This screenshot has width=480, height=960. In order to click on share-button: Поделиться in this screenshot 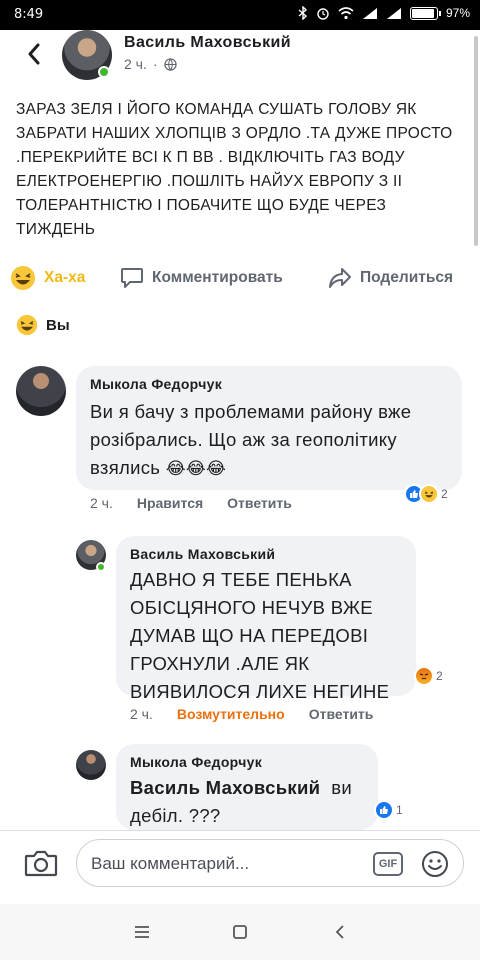, I will do `click(390, 278)`.